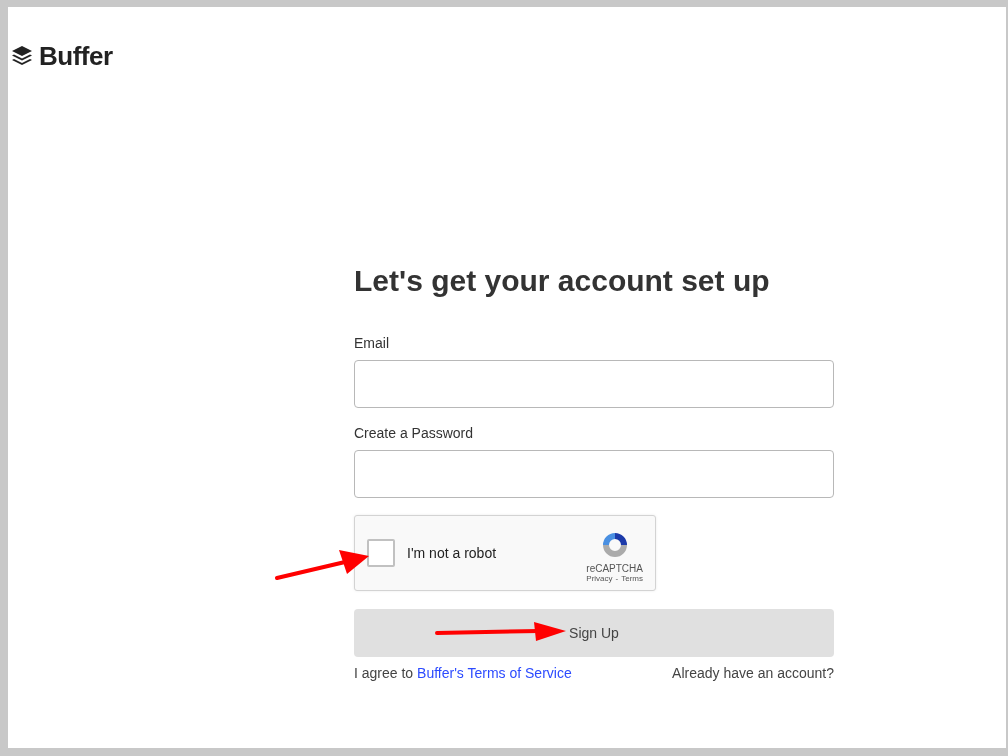 This screenshot has width=1008, height=756. Describe the element at coordinates (22, 56) in the screenshot. I see `stack-logo-icon` at that location.